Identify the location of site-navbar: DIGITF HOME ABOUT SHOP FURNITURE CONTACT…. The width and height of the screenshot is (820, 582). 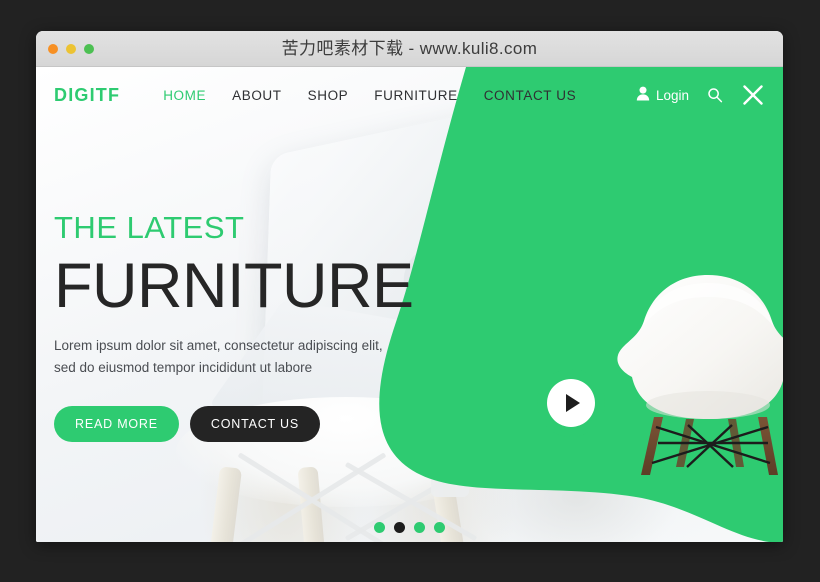
(409, 95).